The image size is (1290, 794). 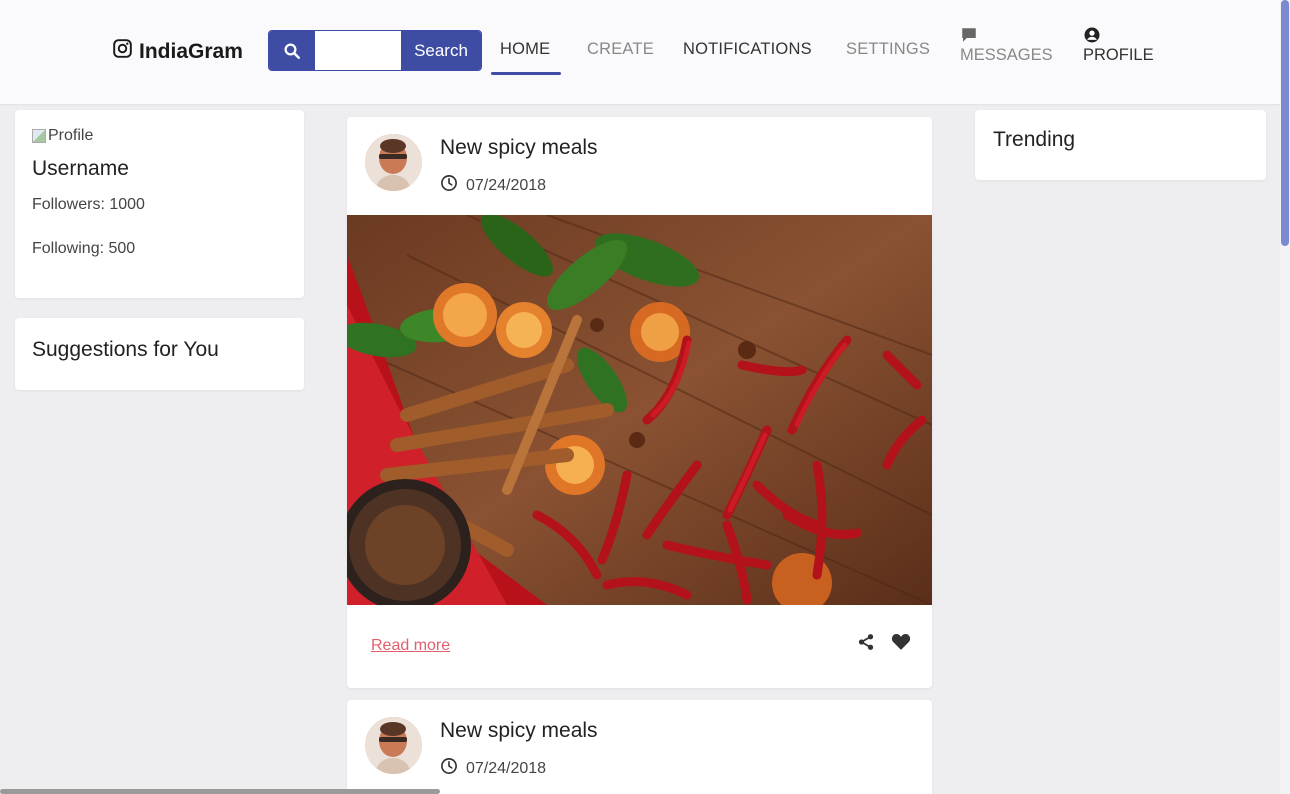 What do you see at coordinates (84, 248) in the screenshot?
I see `following-count: Following: 500` at bounding box center [84, 248].